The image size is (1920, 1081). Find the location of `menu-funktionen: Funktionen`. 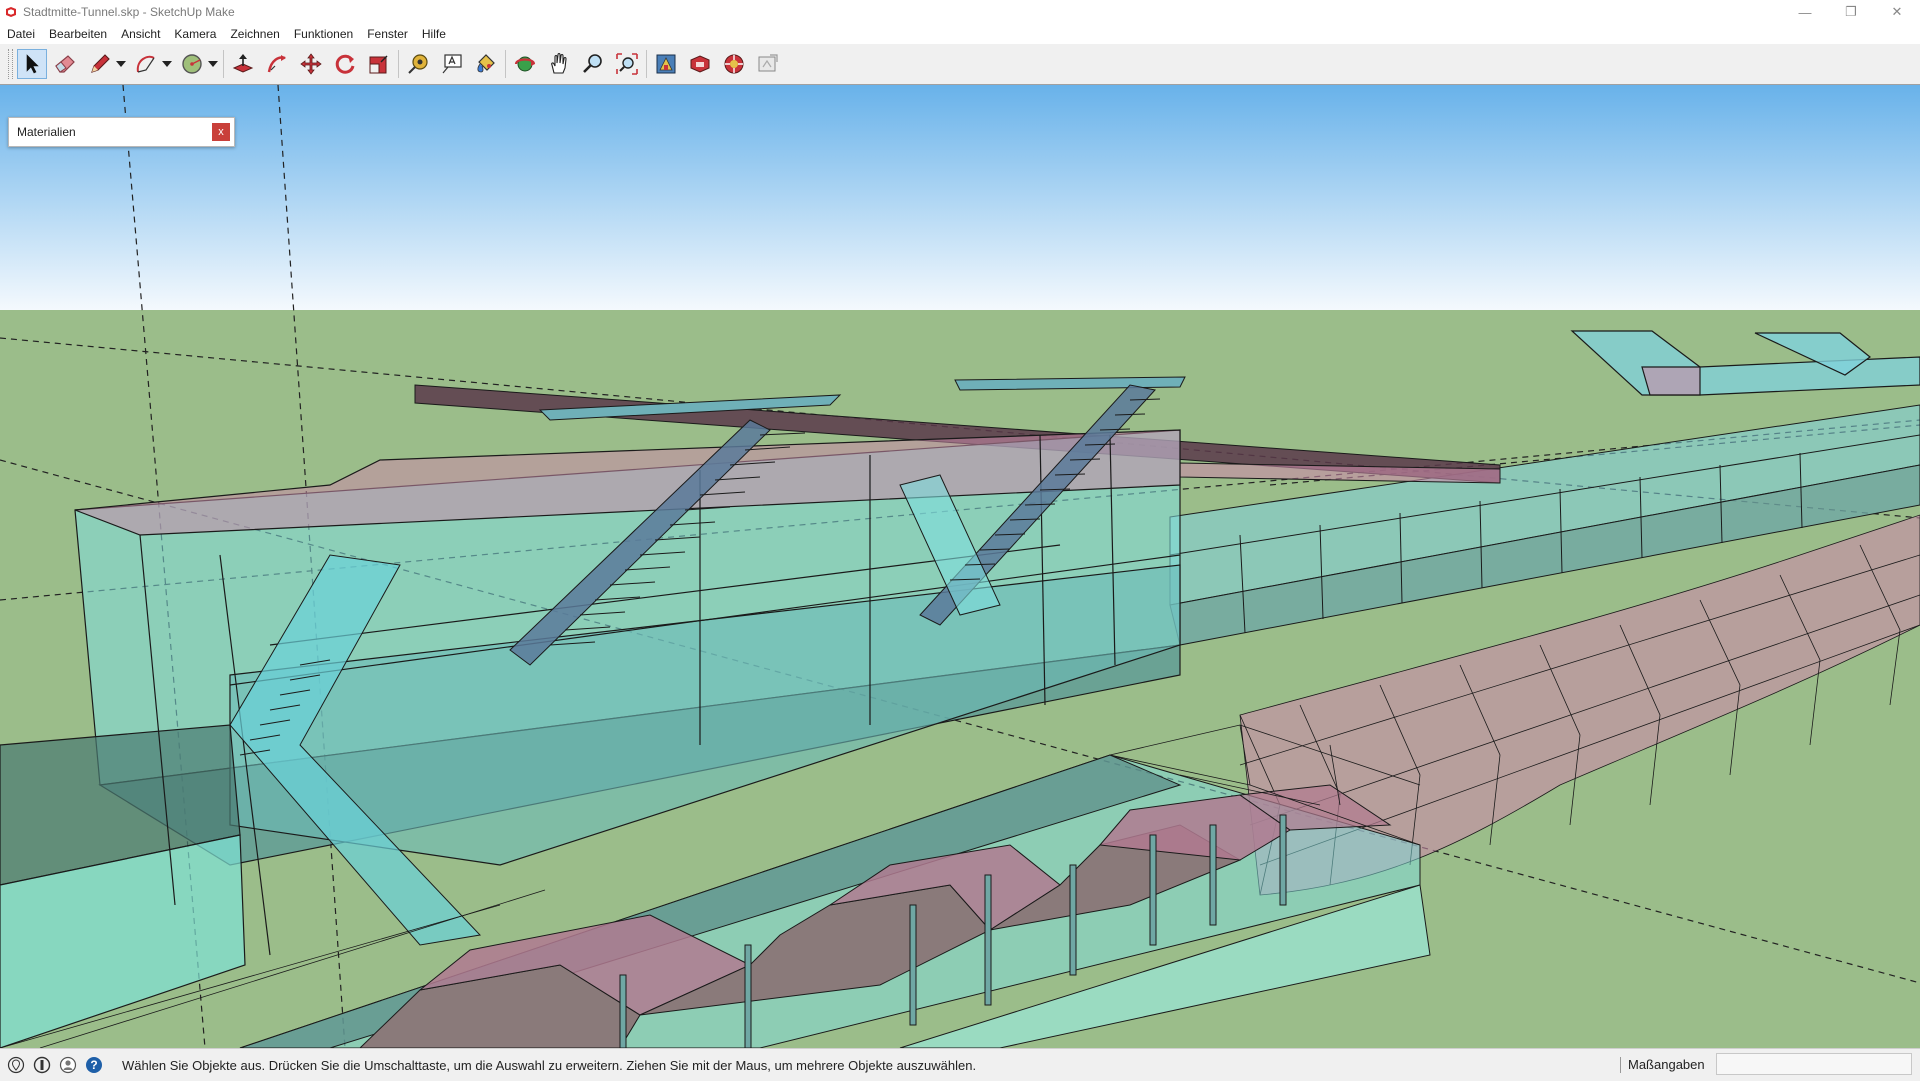

menu-funktionen: Funktionen is located at coordinates (323, 34).